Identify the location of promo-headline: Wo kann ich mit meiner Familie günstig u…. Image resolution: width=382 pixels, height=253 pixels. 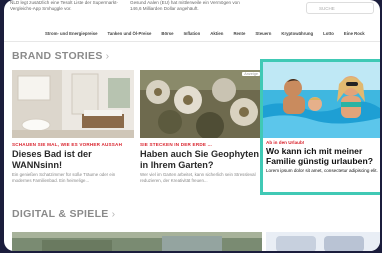
(323, 156).